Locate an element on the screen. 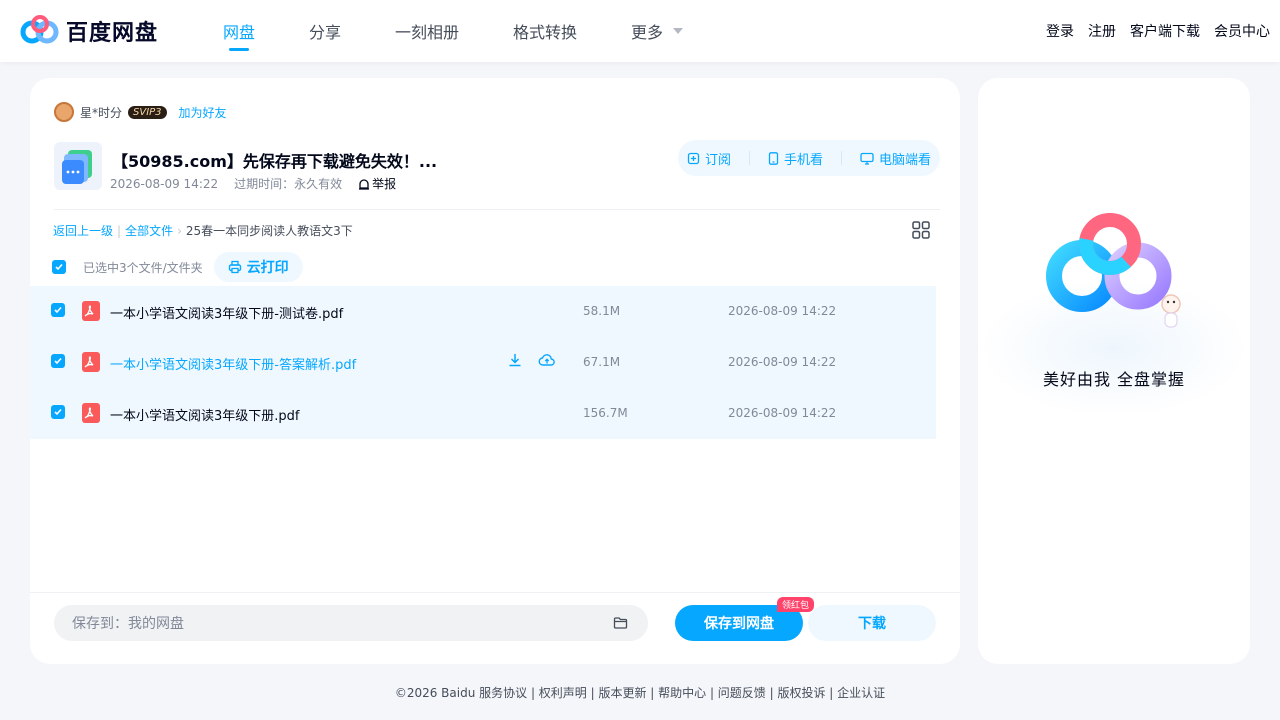 This screenshot has width=1280, height=720. header-divider is located at coordinates (497, 209).